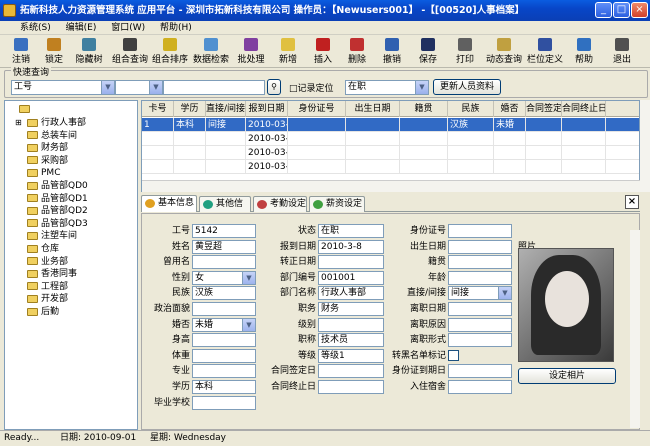  What do you see at coordinates (288, 51) in the screenshot?
I see `toolbar-new-button: 新增` at bounding box center [288, 51].